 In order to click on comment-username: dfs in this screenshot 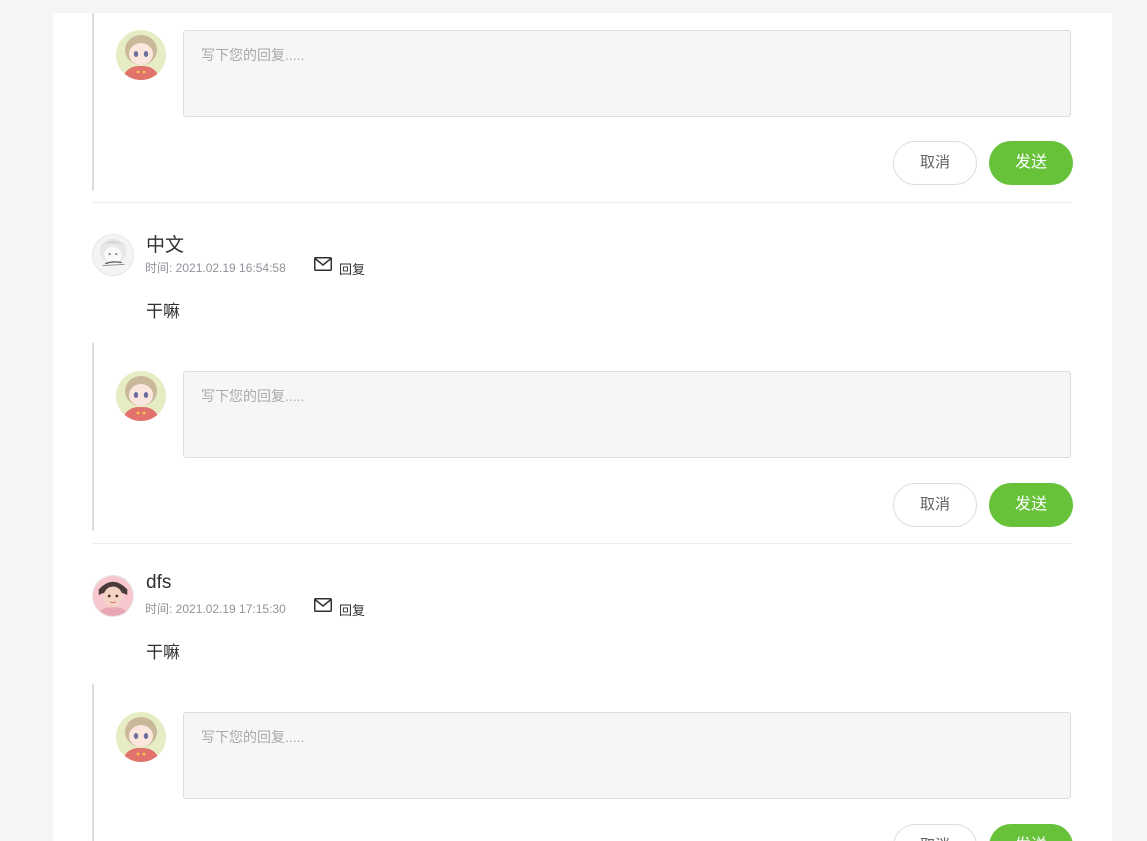, I will do `click(159, 582)`.